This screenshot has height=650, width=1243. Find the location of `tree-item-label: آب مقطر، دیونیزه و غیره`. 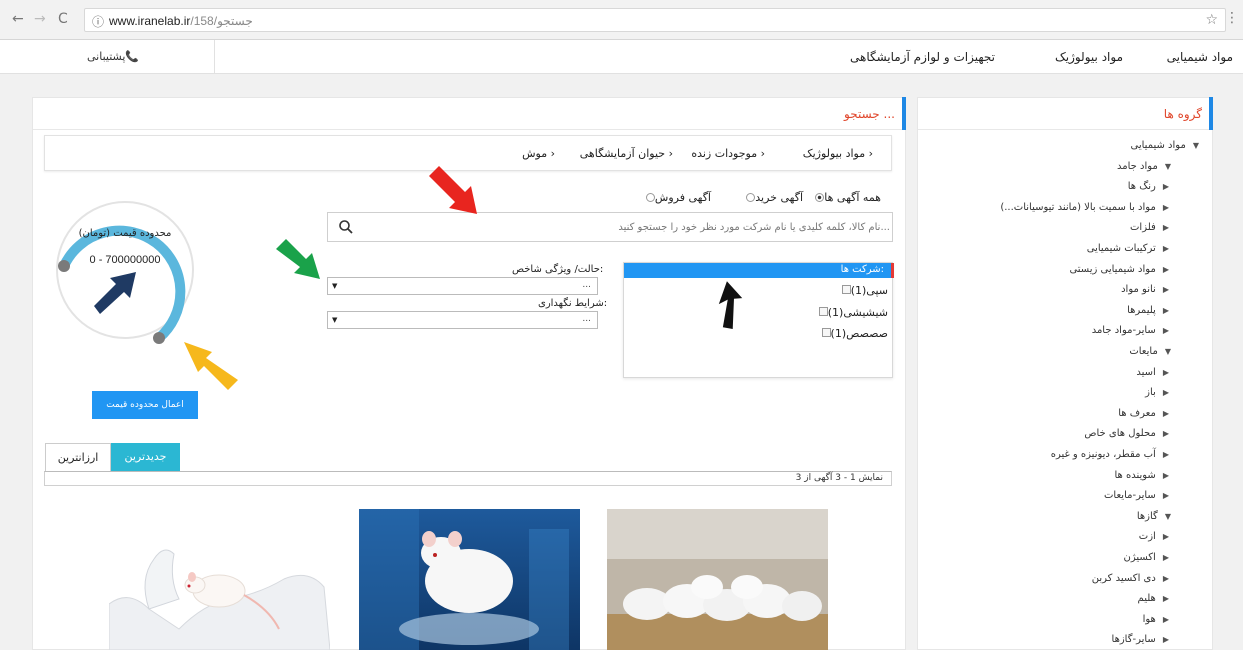

tree-item-label: آب مقطر، دیونیزه و غیره is located at coordinates (1103, 454).